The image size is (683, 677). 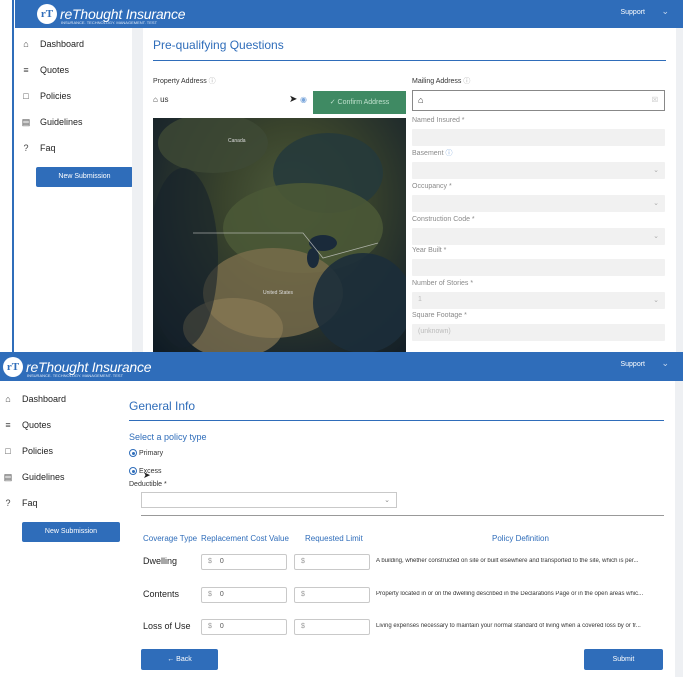 What do you see at coordinates (538, 203) in the screenshot?
I see `occupancy-select: ⌄` at bounding box center [538, 203].